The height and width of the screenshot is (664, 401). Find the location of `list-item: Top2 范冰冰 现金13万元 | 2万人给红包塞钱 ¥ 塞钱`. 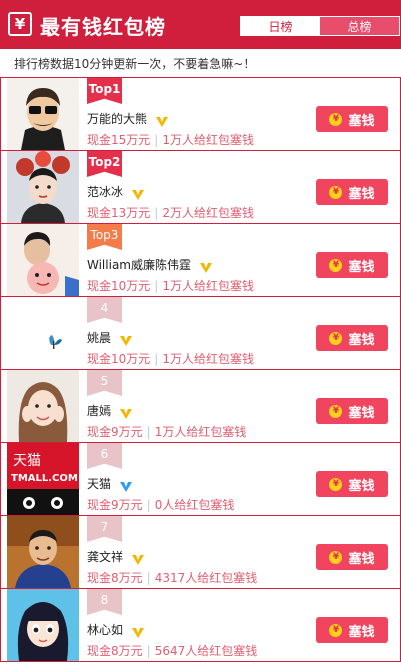

list-item: Top2 范冰冰 现金13万元 | 2万人给红包塞钱 ¥ 塞钱 is located at coordinates (200, 187).